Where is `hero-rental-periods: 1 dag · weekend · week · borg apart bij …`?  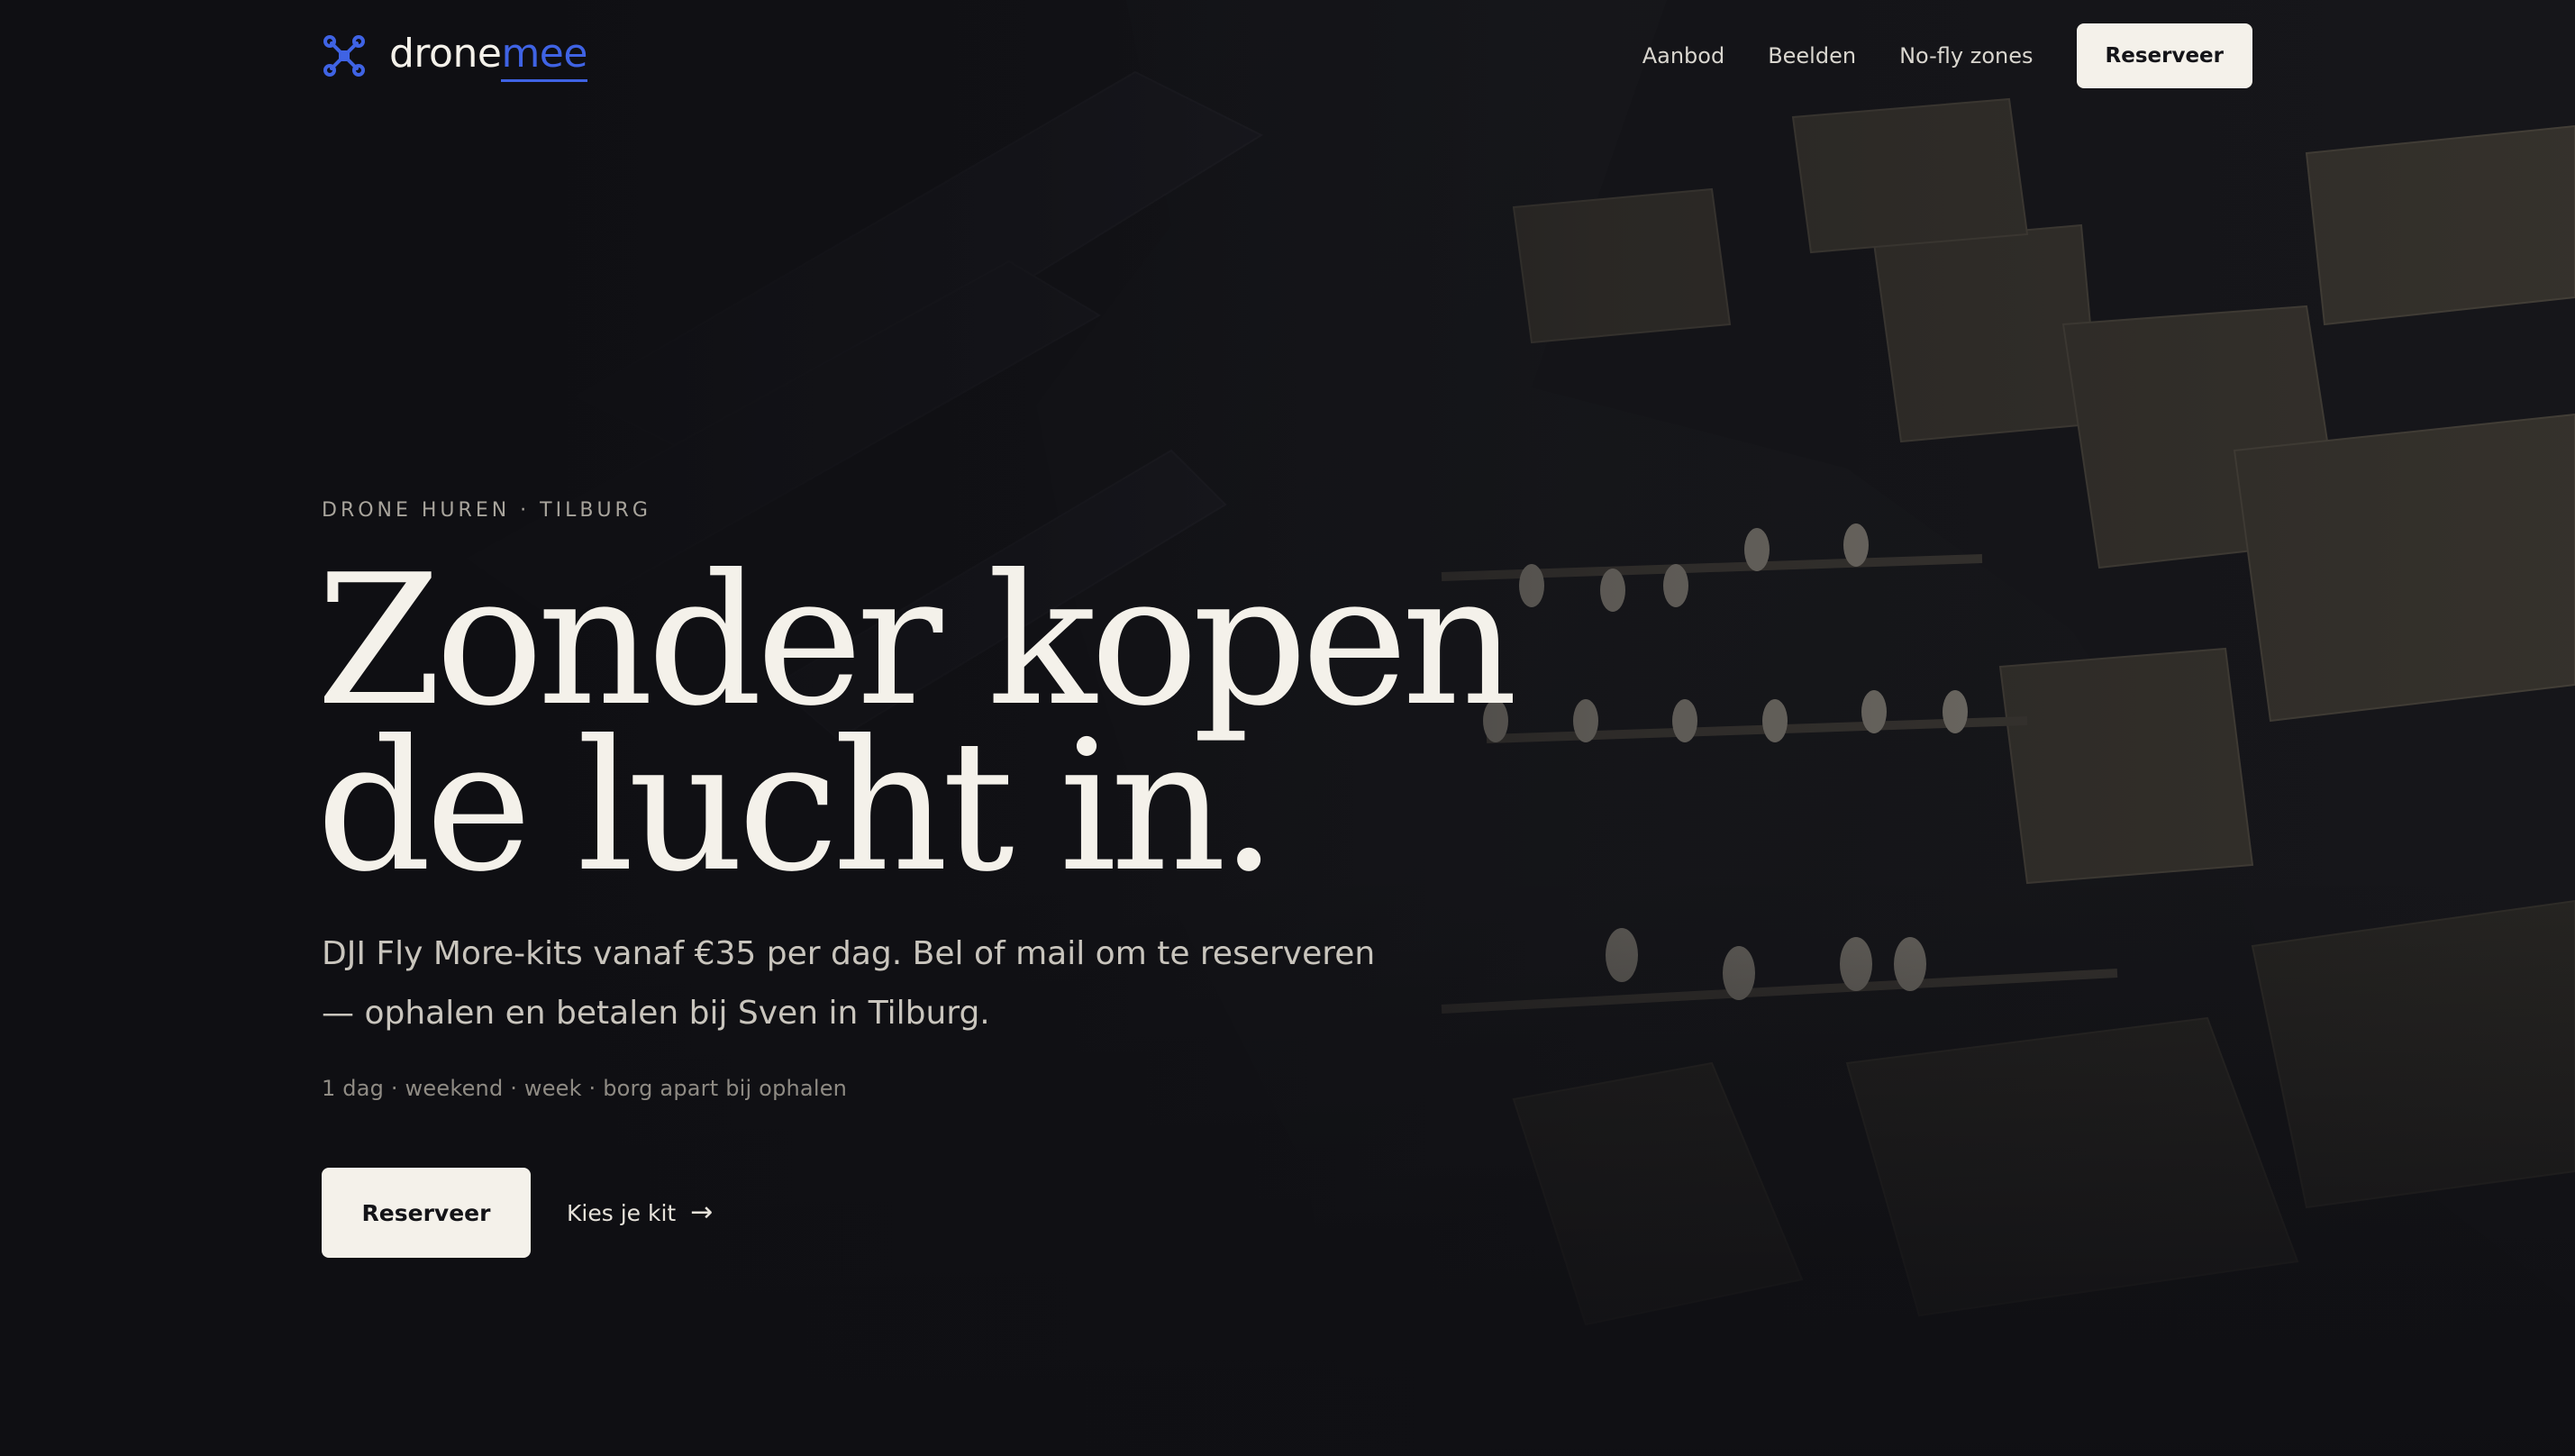 hero-rental-periods: 1 dag · weekend · week · borg apart bij … is located at coordinates (585, 1089).